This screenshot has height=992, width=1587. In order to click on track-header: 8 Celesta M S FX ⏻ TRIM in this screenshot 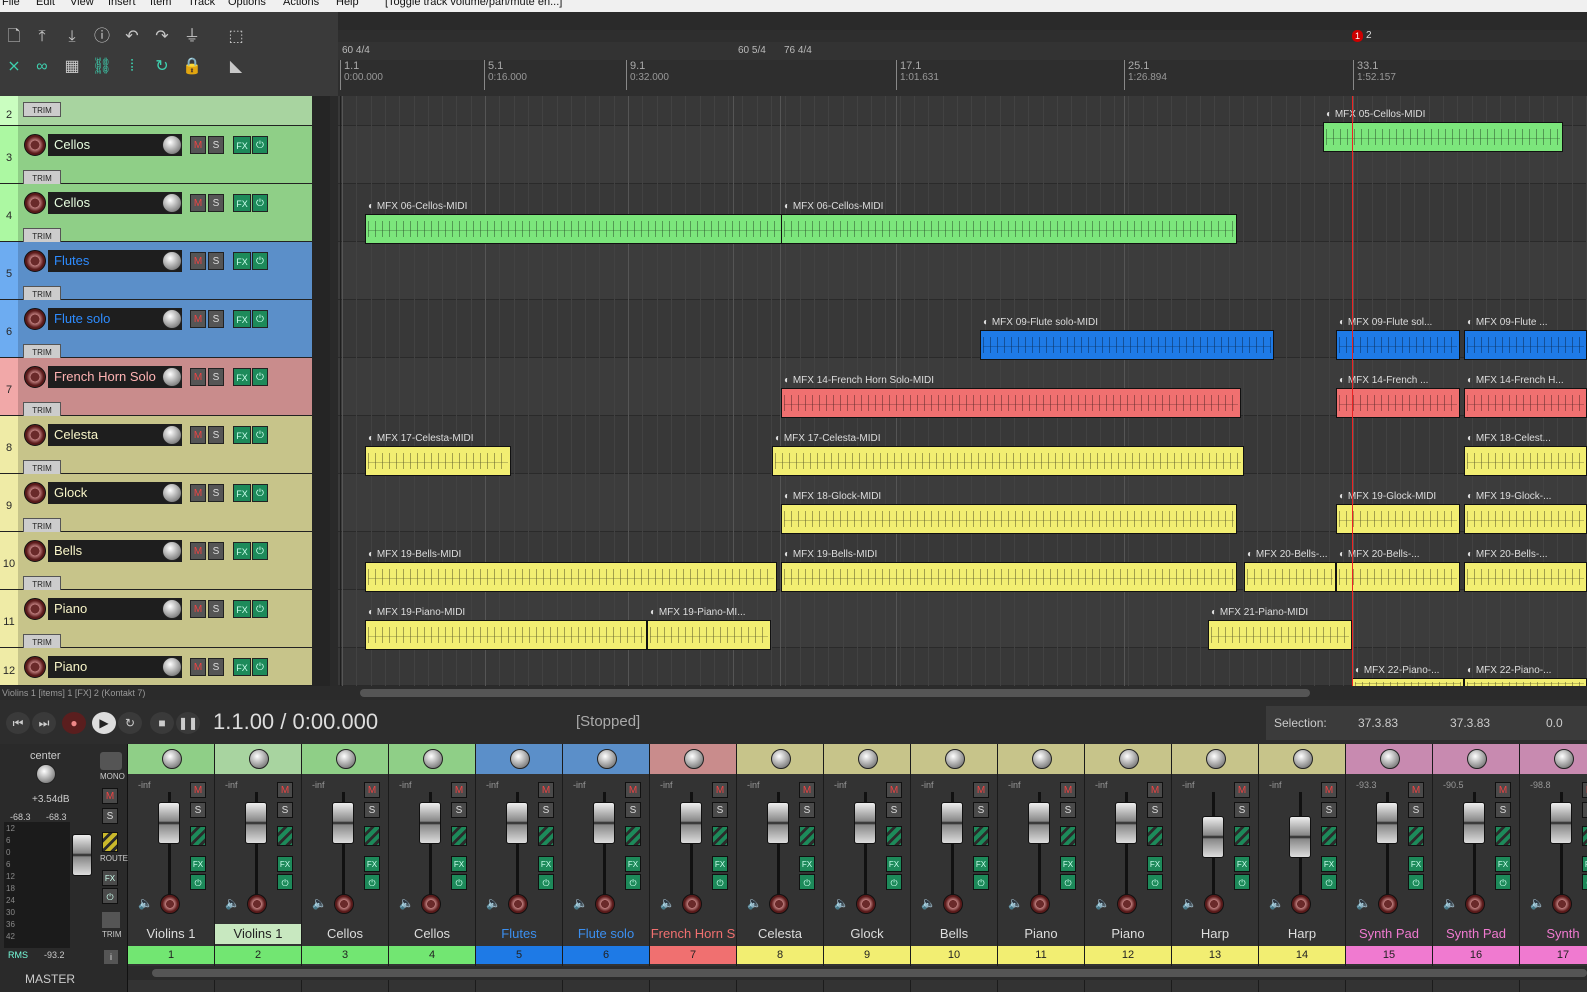, I will do `click(156, 445)`.